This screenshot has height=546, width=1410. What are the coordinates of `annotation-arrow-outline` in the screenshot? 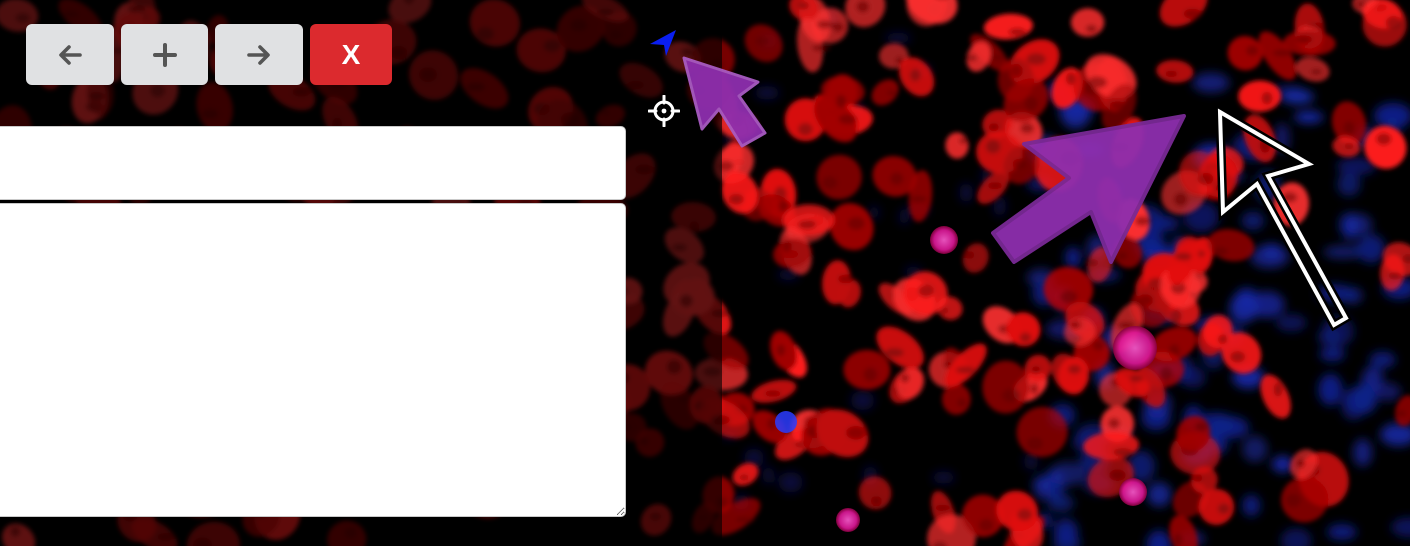 It's located at (1284, 218).